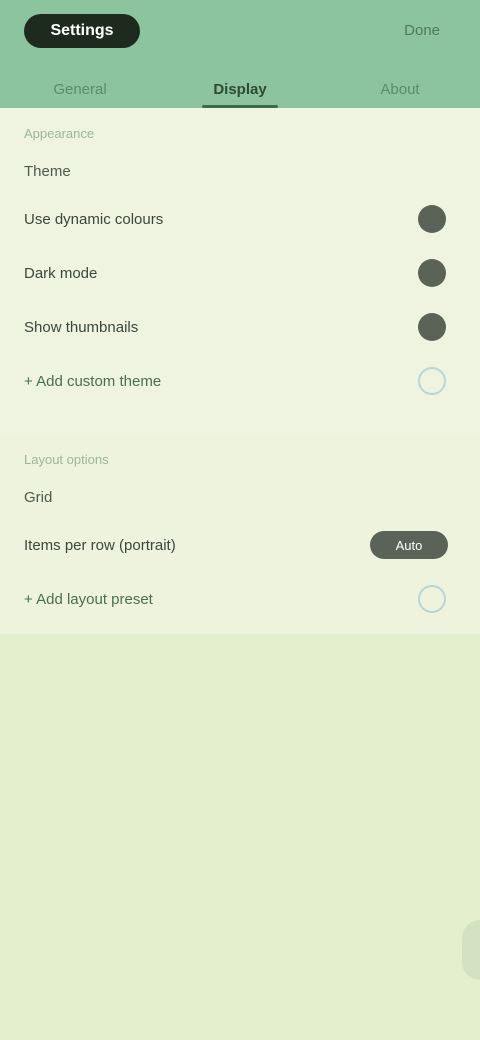 The width and height of the screenshot is (480, 1040). I want to click on add-custom-theme-row: + Add custom theme, so click(240, 381).